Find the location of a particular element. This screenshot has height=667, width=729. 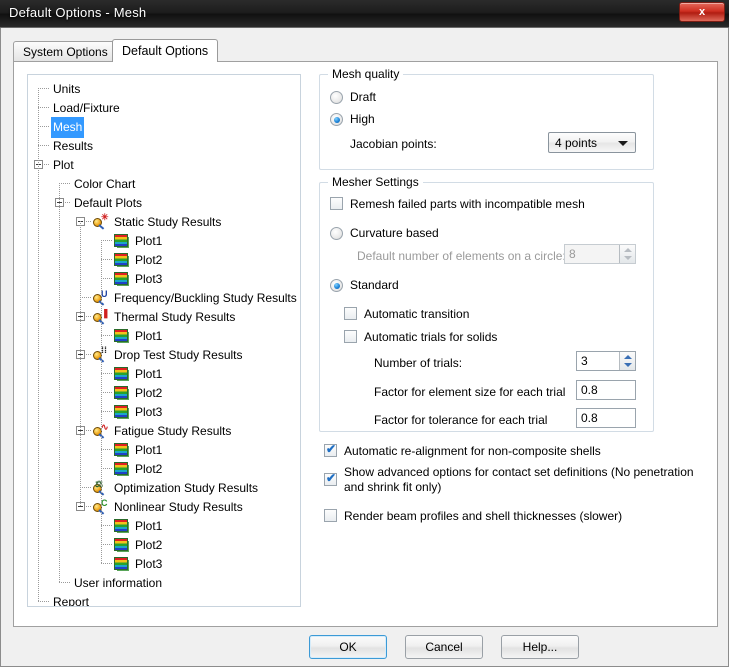

checkbox-automatic-trials is located at coordinates (350, 336).